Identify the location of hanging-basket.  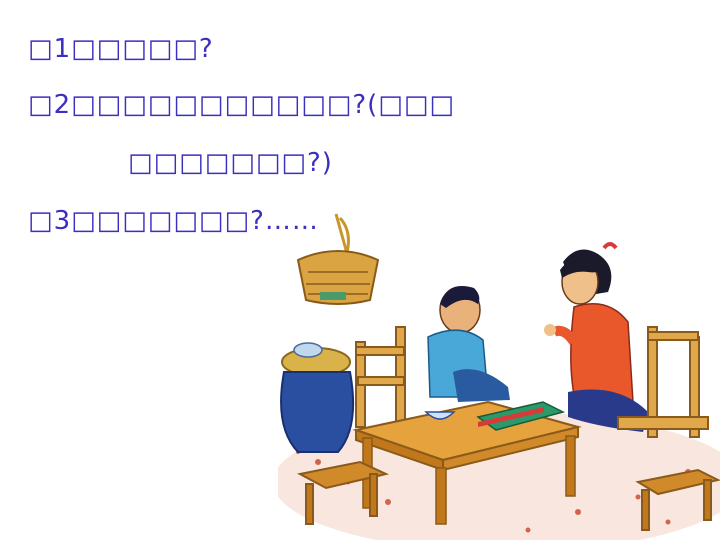
(338, 259).